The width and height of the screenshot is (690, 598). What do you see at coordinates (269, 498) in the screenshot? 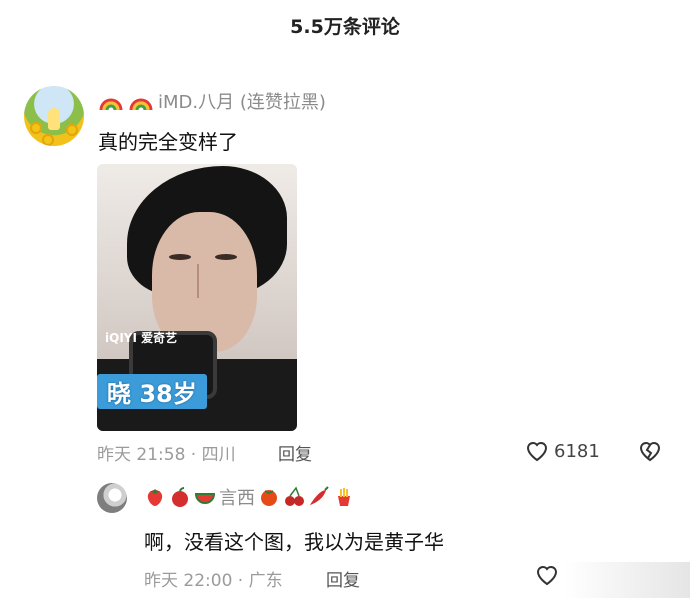
I see `tomato-icon` at bounding box center [269, 498].